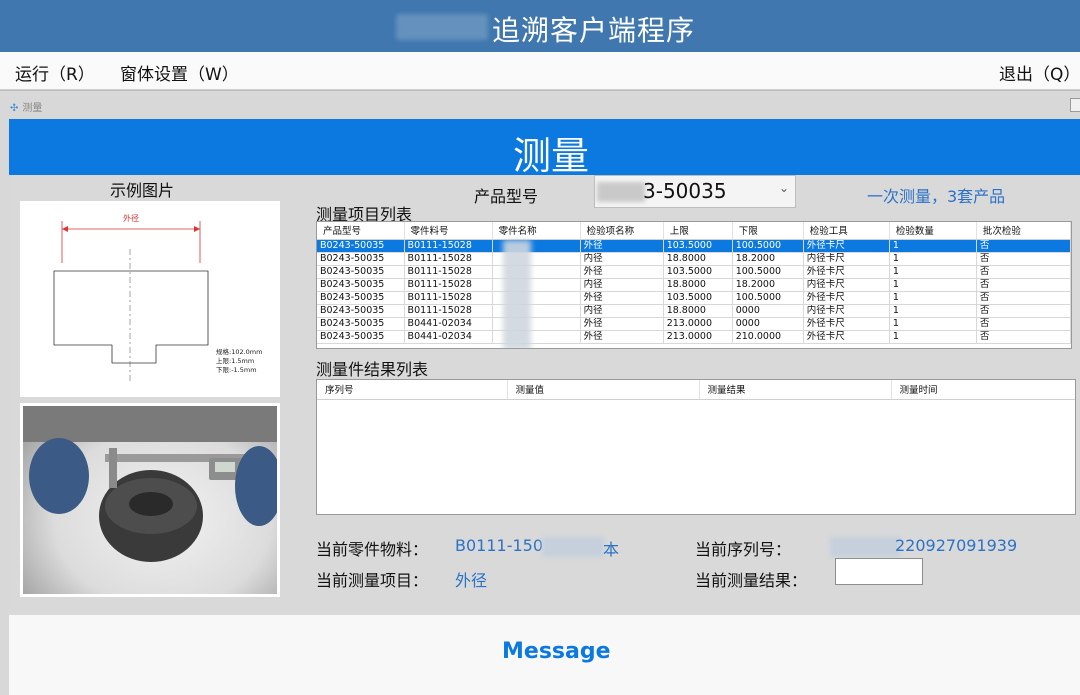  I want to click on measure-results-table: 序列号 测量值 测量结果 测量时间, so click(696, 447).